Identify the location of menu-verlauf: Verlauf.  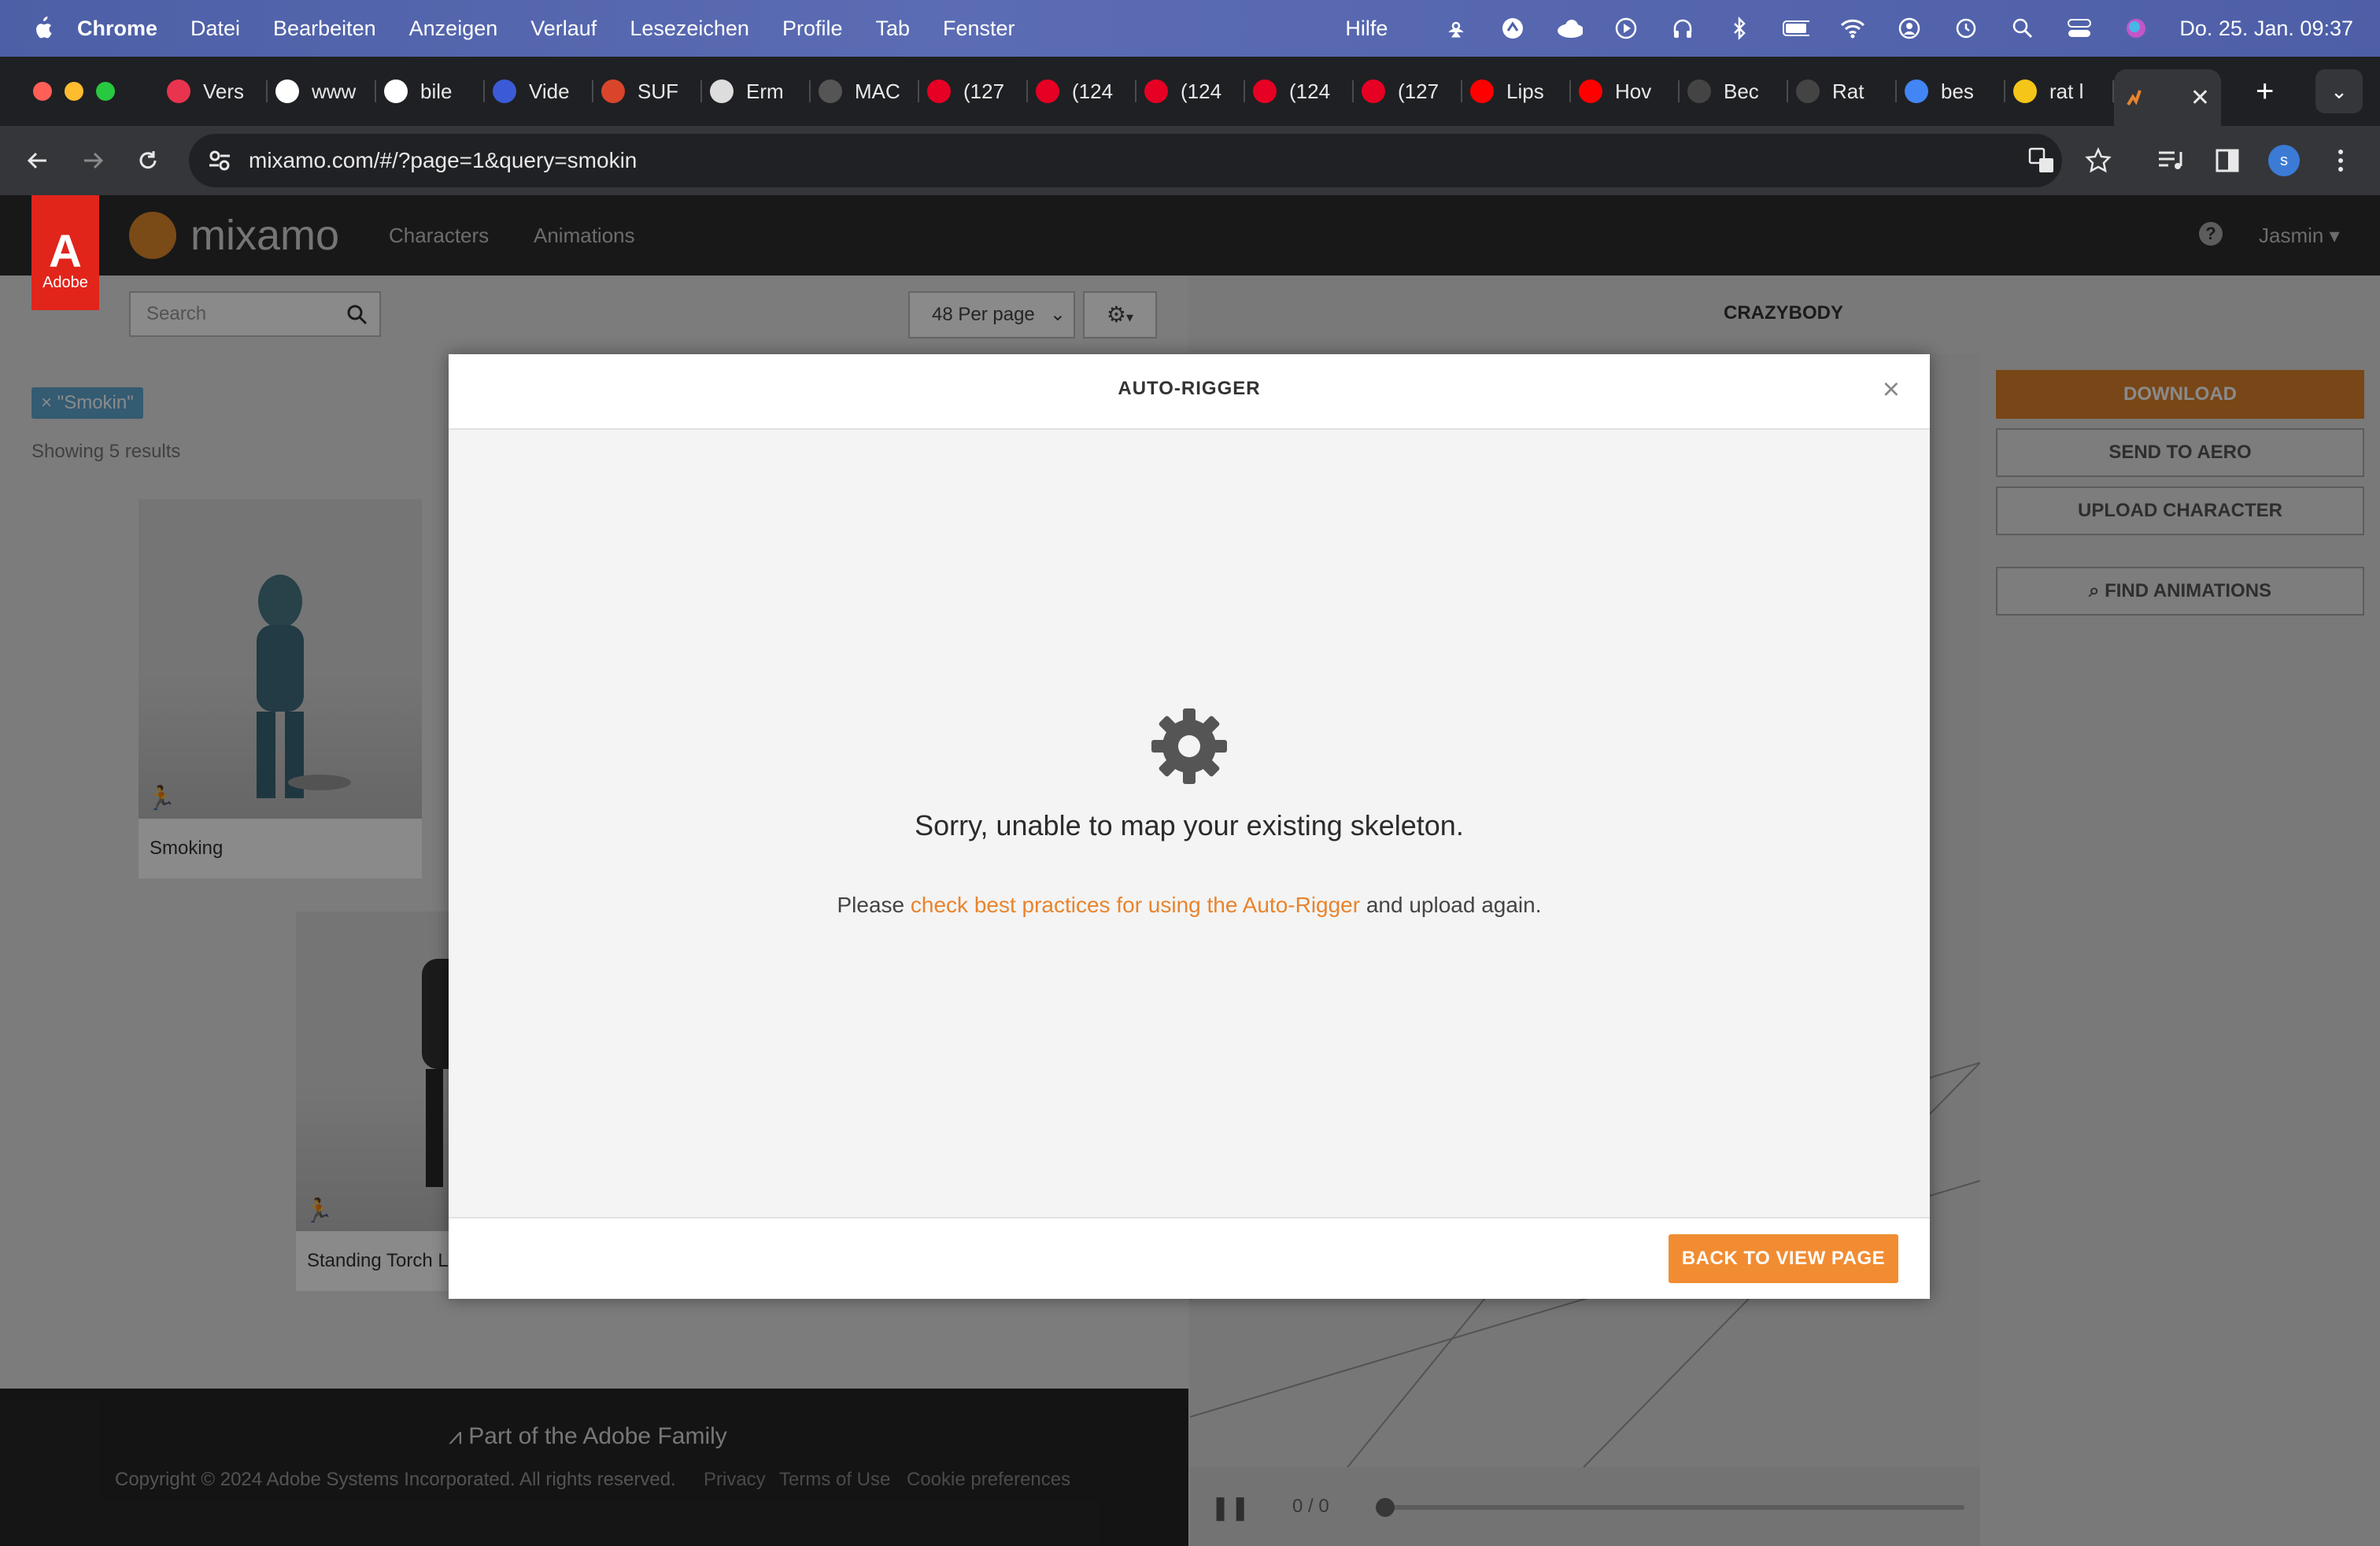
(563, 29).